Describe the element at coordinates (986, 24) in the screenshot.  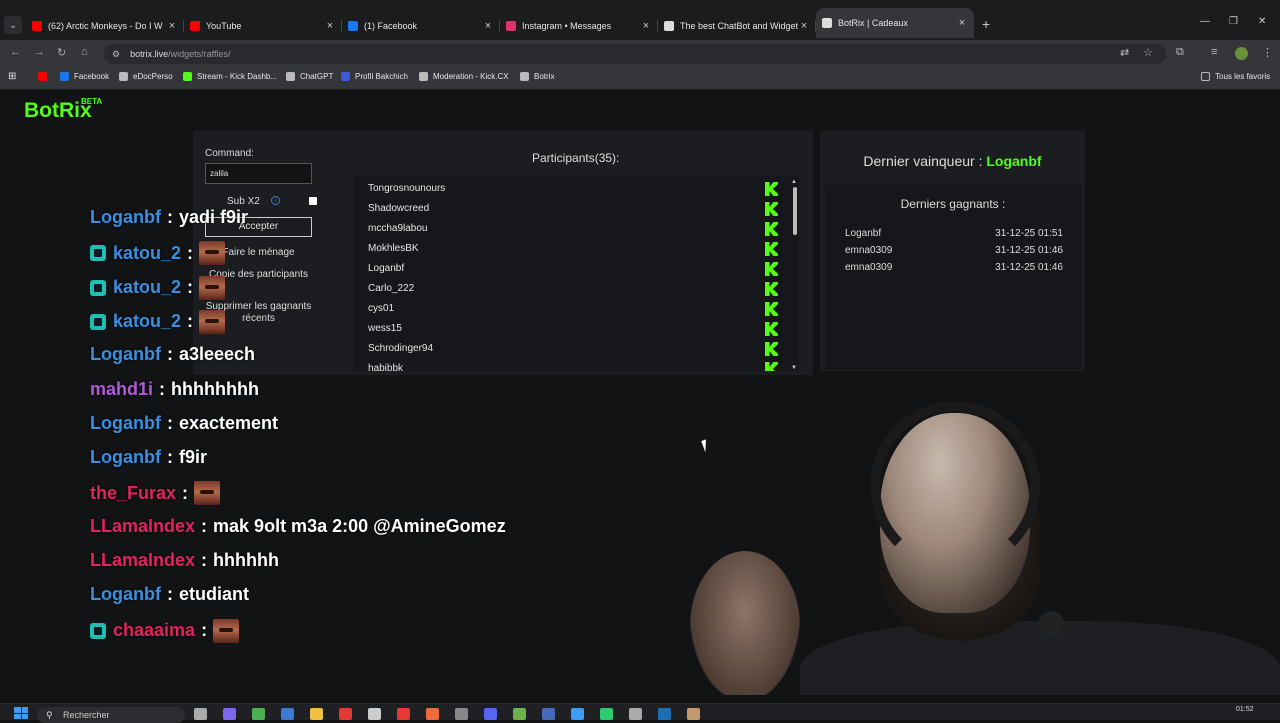
I see `new-tab-button: +` at that location.